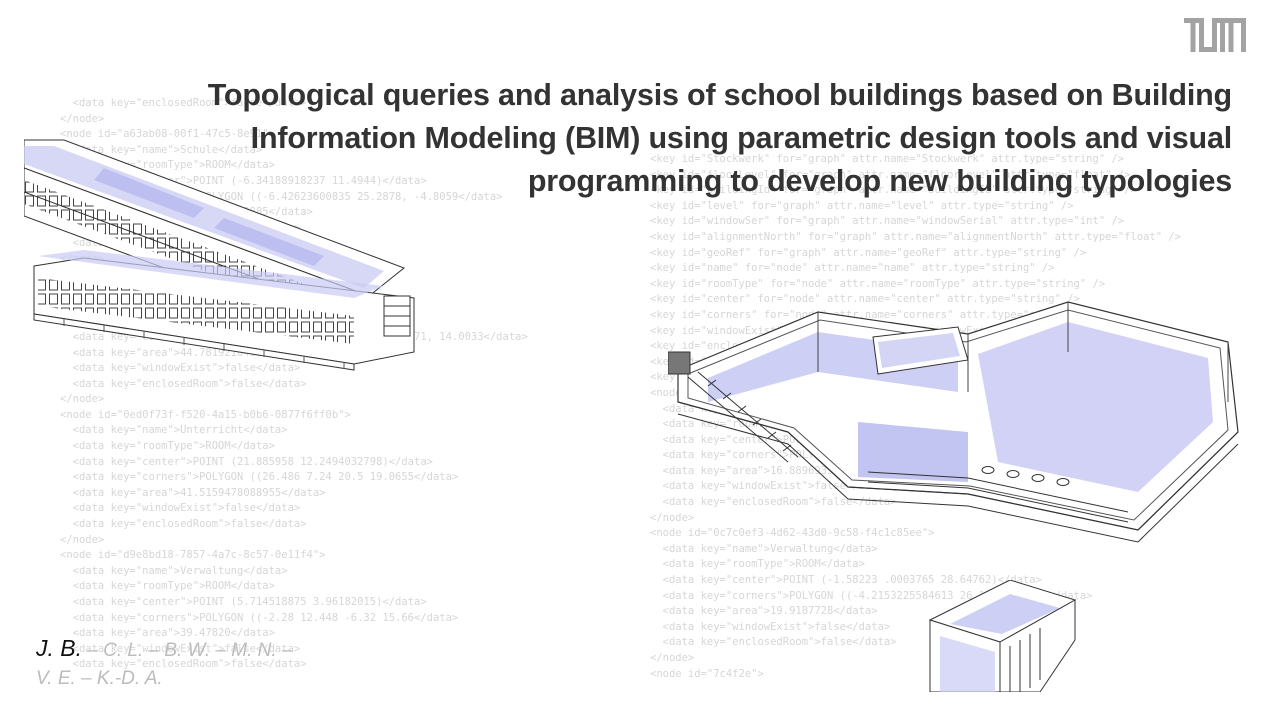 Image resolution: width=1280 pixels, height=720 pixels. I want to click on tum-logo, so click(1215, 35).